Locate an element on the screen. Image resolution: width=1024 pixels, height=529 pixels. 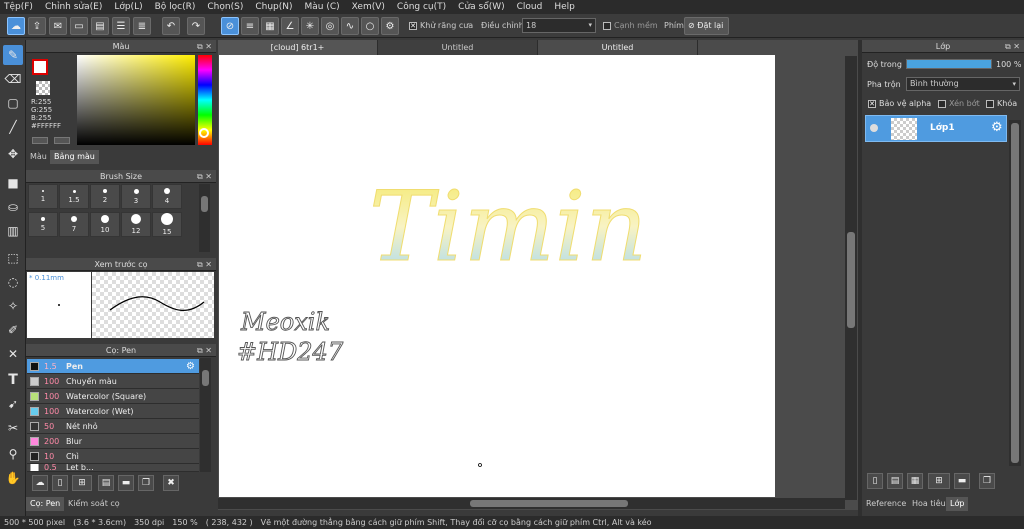
duplicate-layer-icon: ❐ is located at coordinates (987, 481).